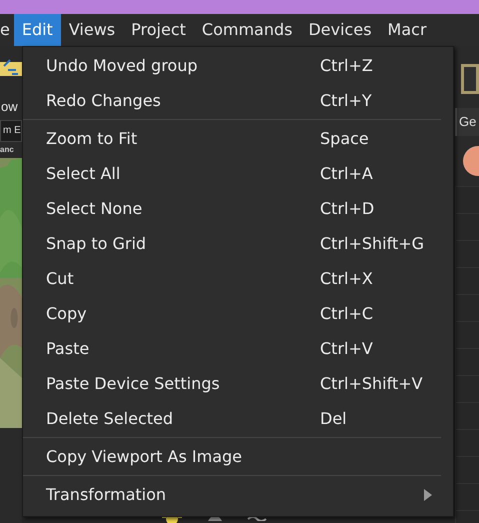 The width and height of the screenshot is (479, 523). I want to click on menu-item: Select All Ctrl+A, so click(238, 173).